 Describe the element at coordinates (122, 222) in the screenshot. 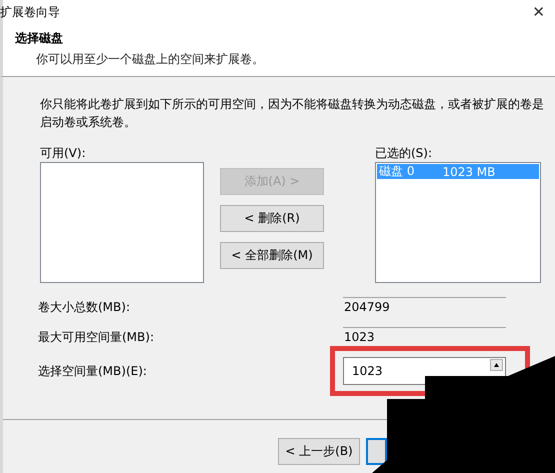

I see `available-list` at that location.